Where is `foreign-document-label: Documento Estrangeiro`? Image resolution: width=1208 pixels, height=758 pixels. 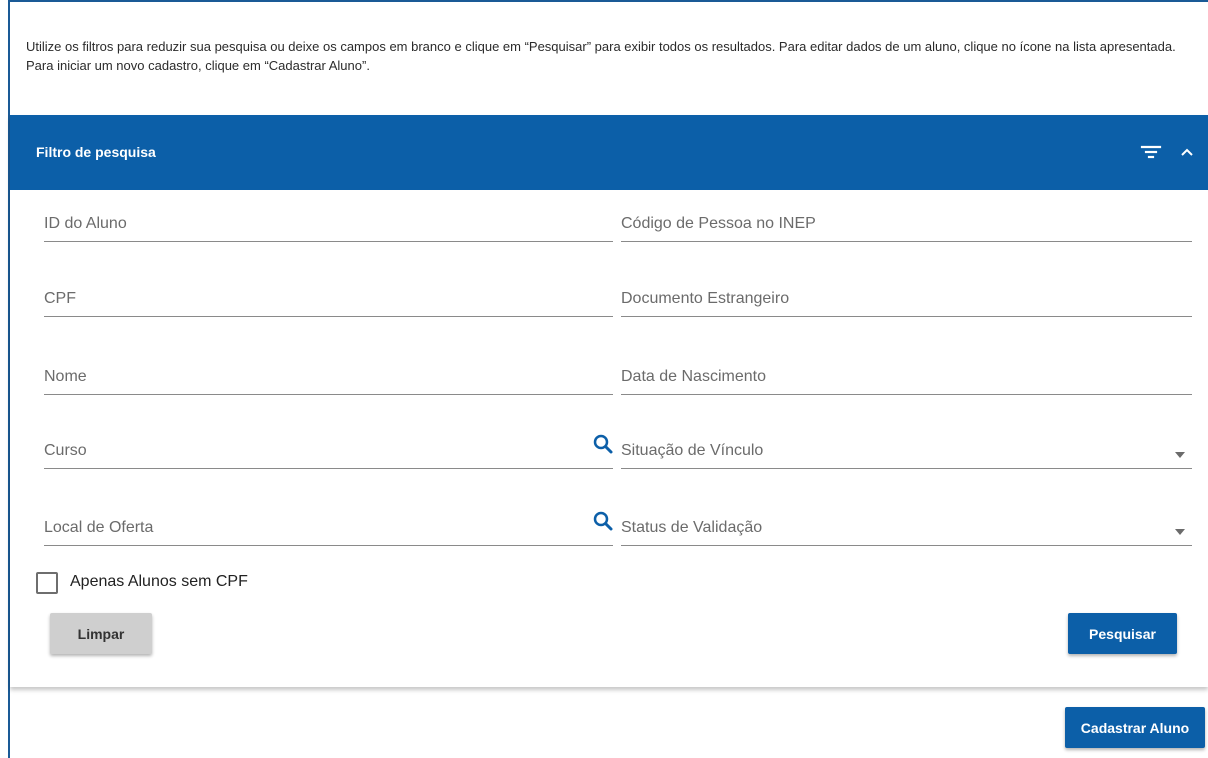 foreign-document-label: Documento Estrangeiro is located at coordinates (705, 298).